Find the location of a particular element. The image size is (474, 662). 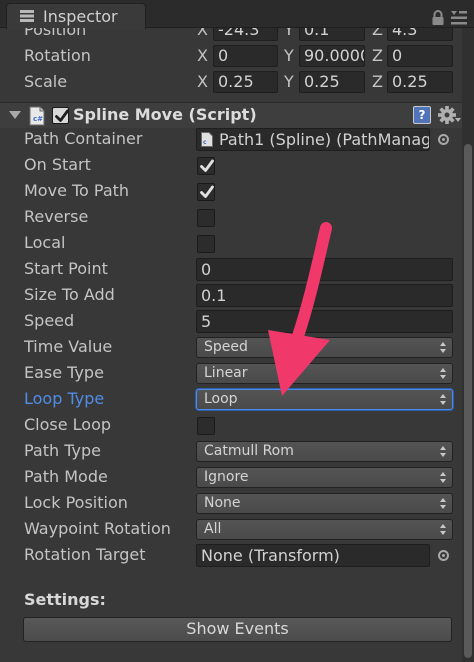

position-y-field: 0.1 is located at coordinates (332, 34).